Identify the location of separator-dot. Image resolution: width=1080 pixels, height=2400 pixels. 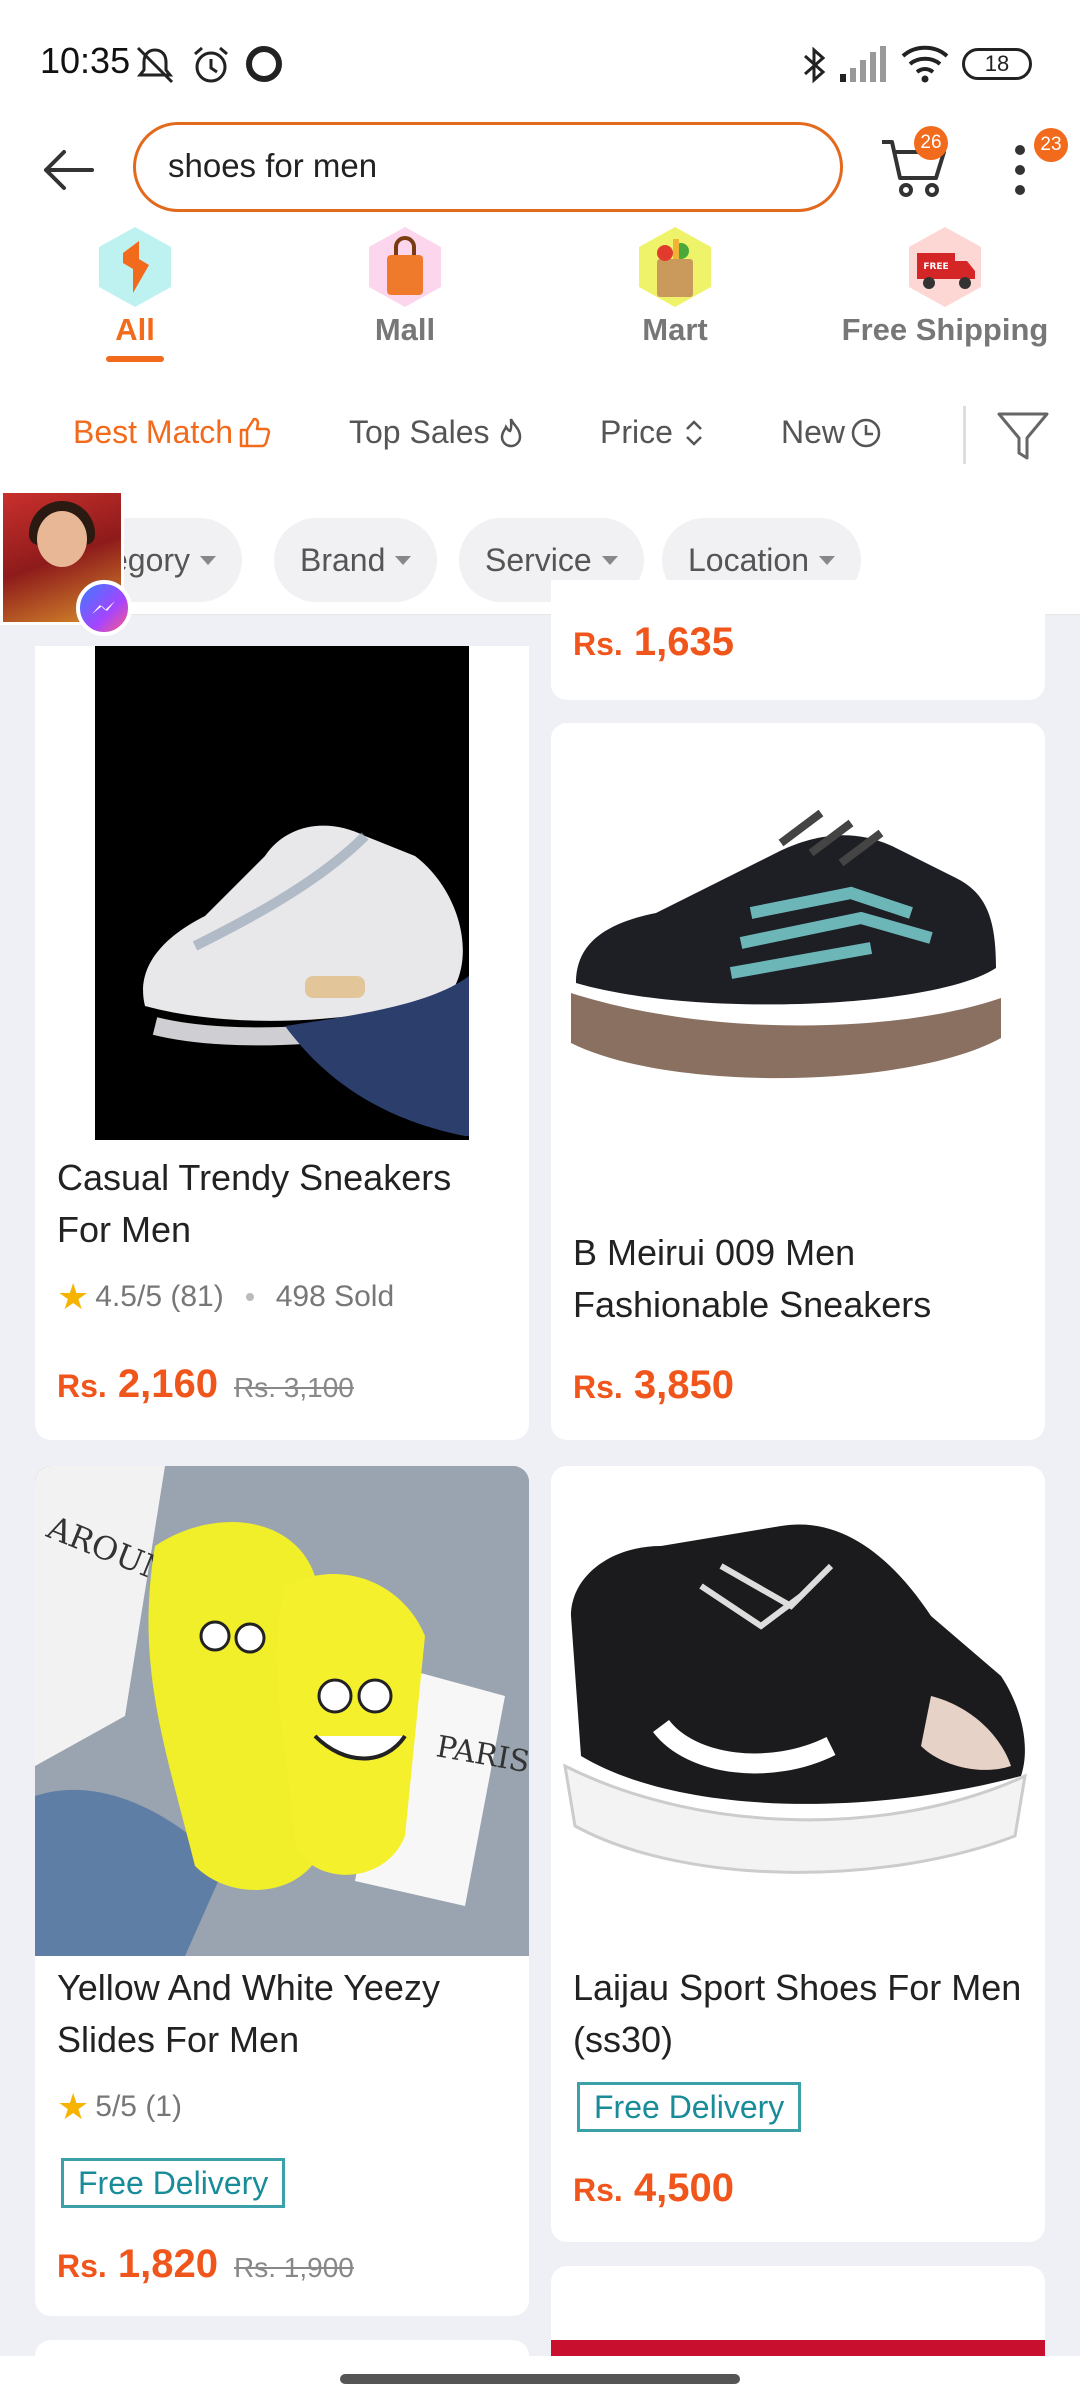
(249, 1297).